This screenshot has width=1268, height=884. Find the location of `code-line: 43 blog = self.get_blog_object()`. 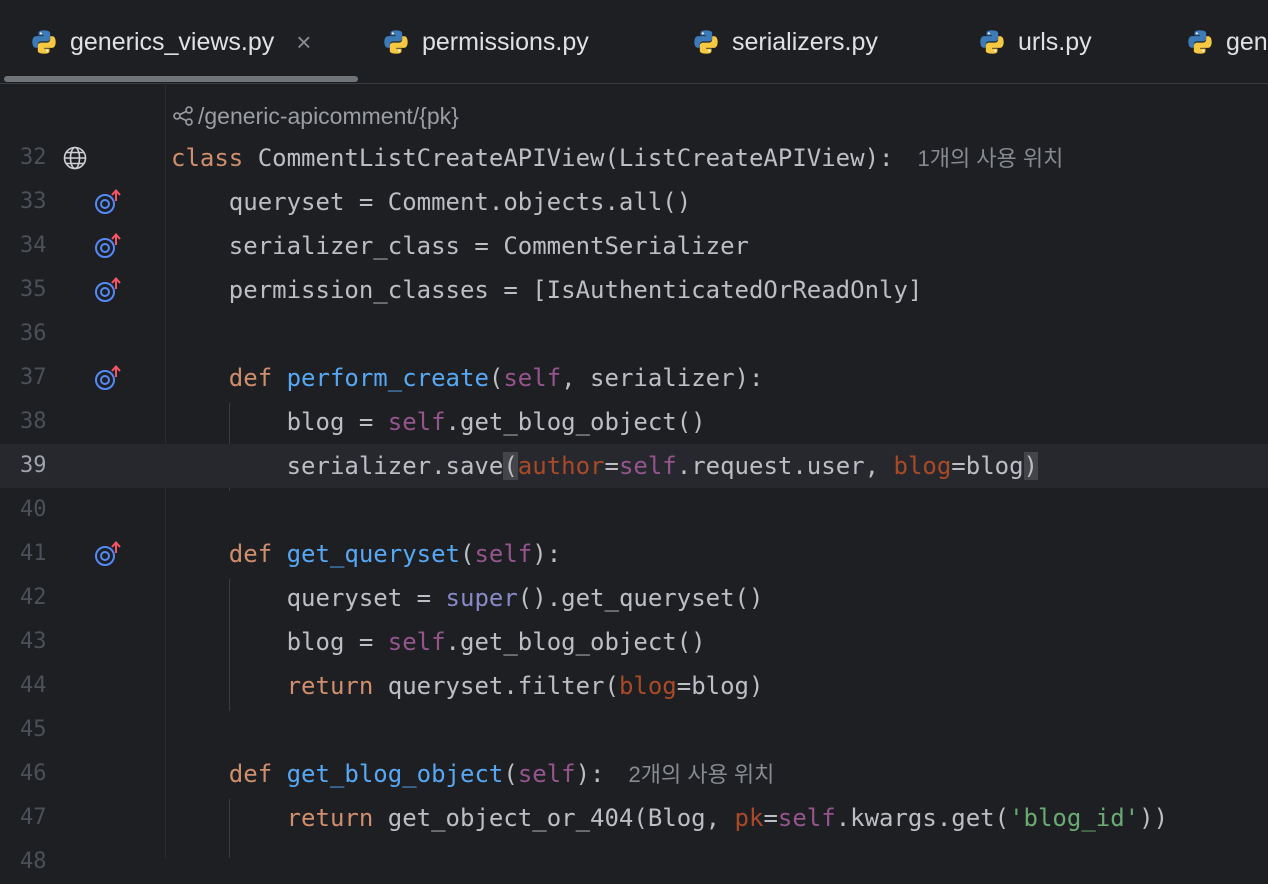

code-line: 43 blog = self.get_blog_object() is located at coordinates (634, 642).